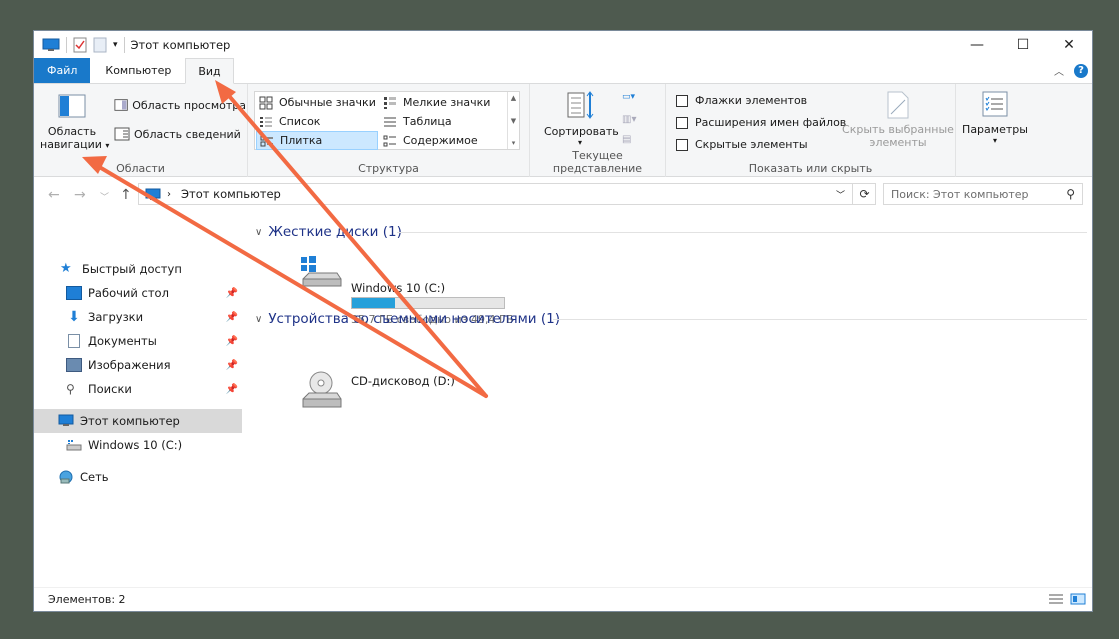 The image size is (1119, 639). Describe the element at coordinates (104, 196) in the screenshot. I see `recent-dropdown-icon: ﹀` at that location.